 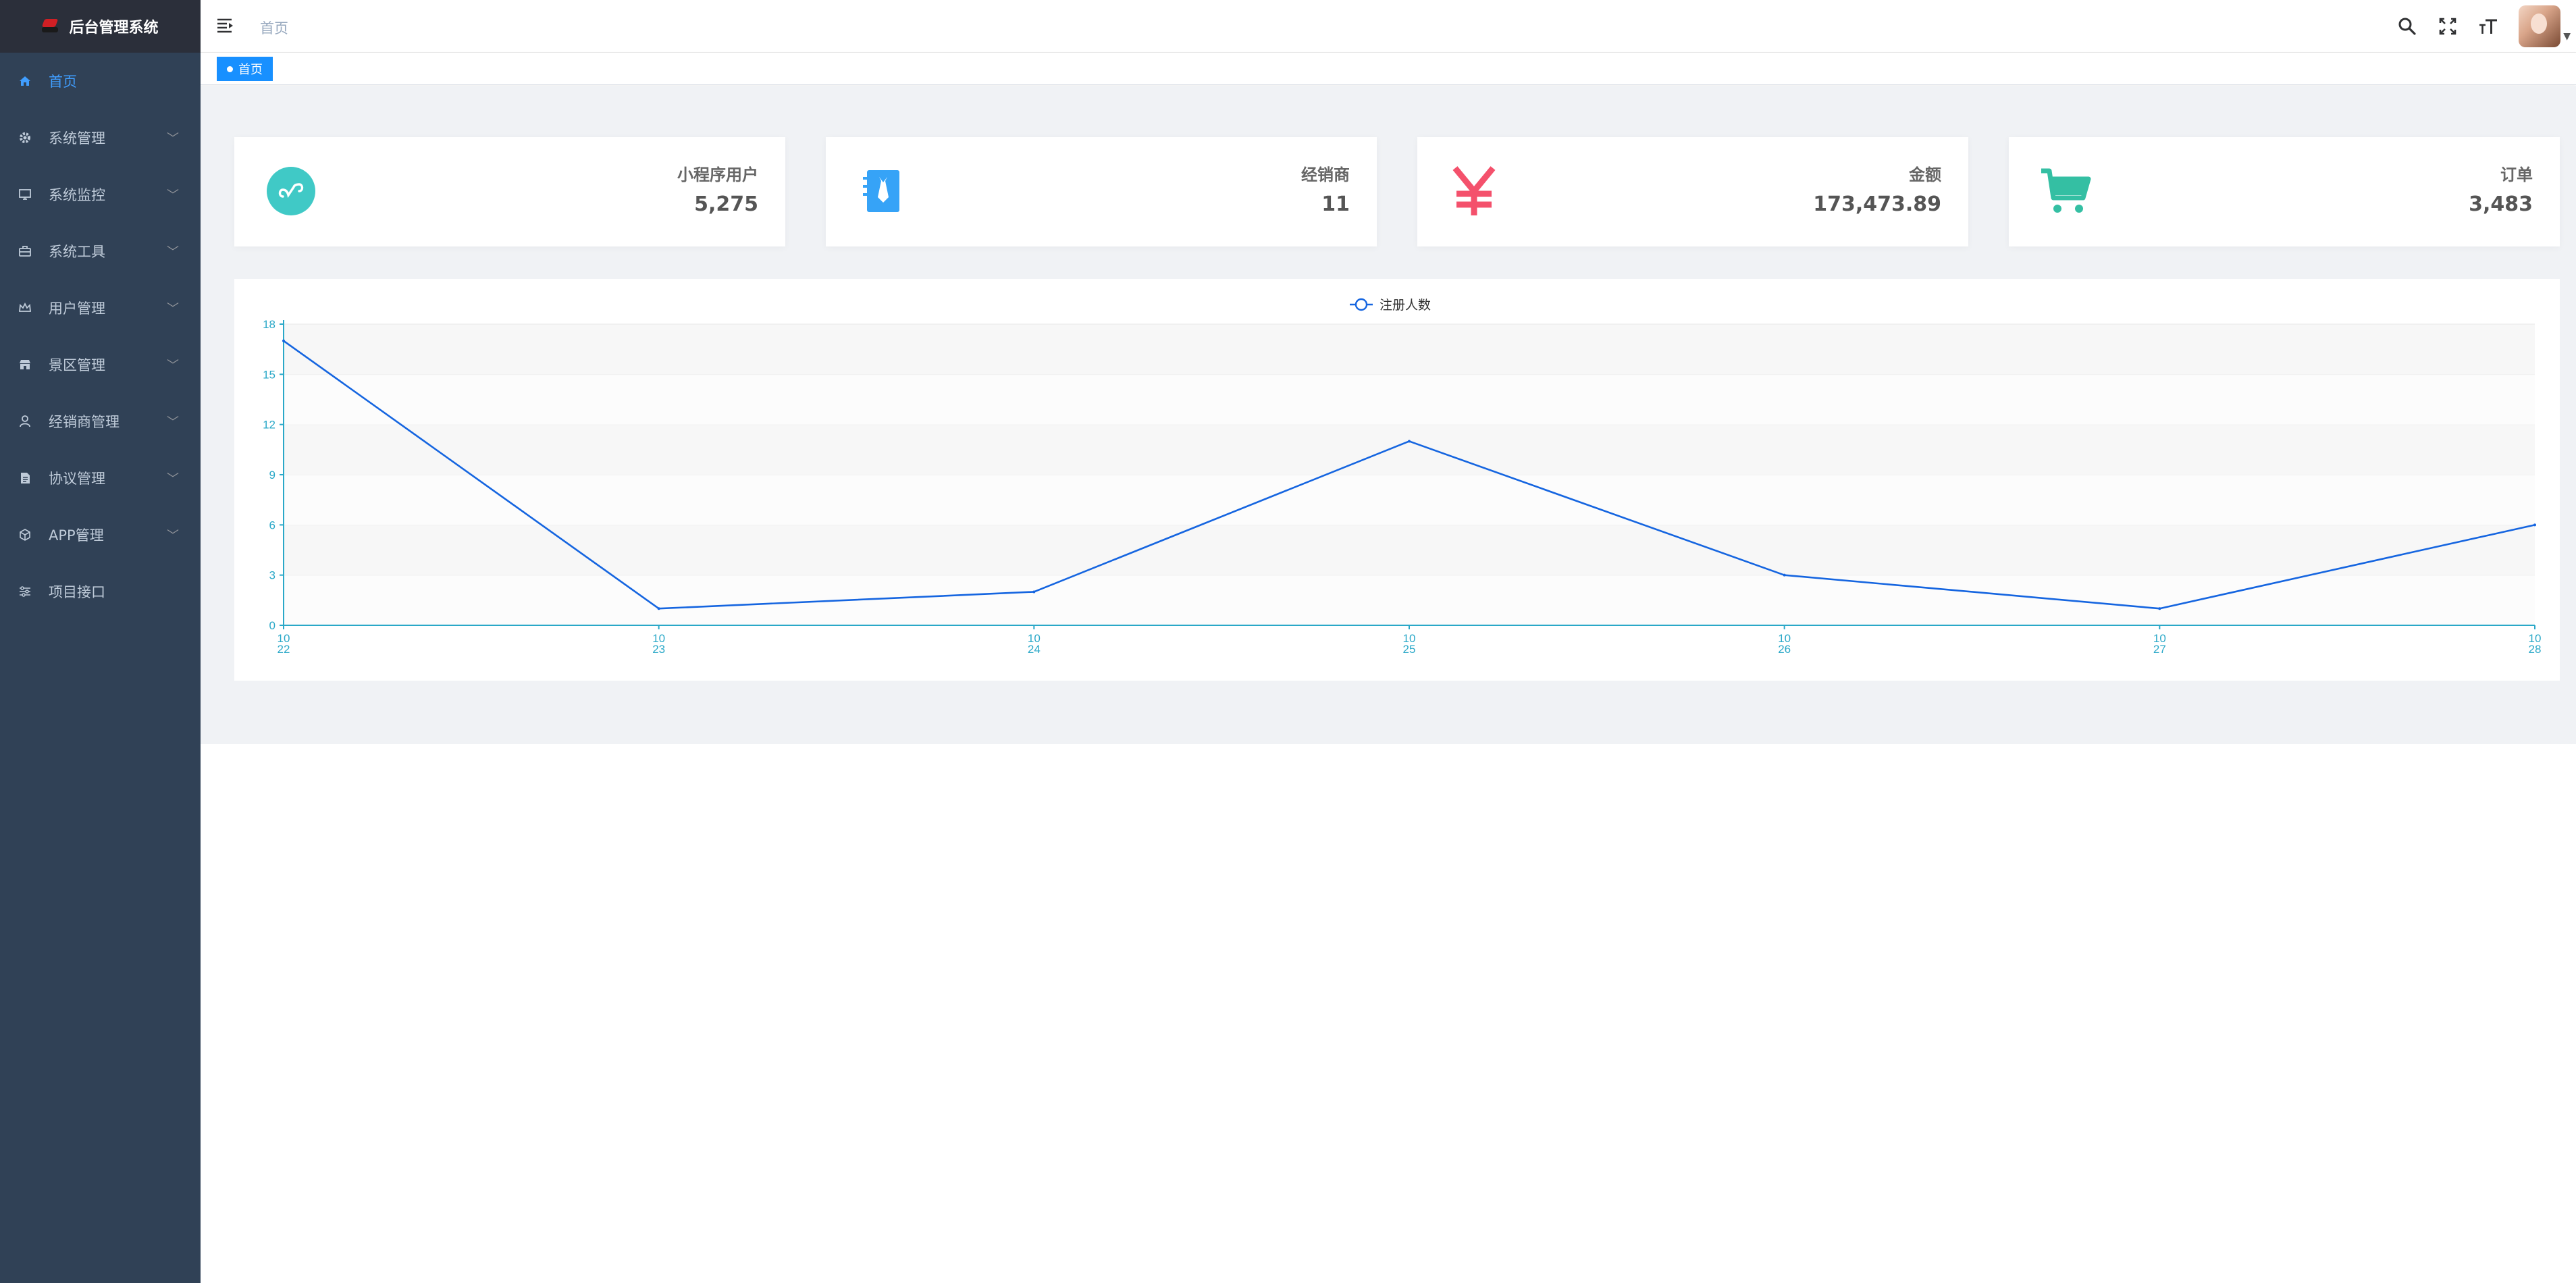 What do you see at coordinates (1925, 174) in the screenshot?
I see `stat-label: 金额` at bounding box center [1925, 174].